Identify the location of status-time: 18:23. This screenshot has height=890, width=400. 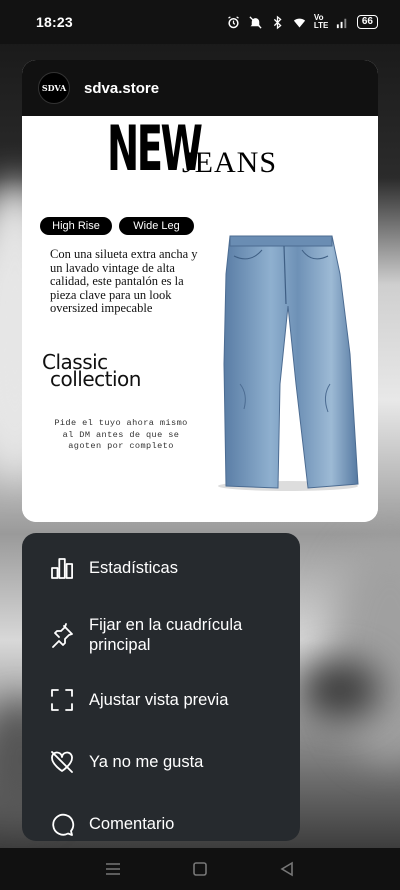
(54, 22).